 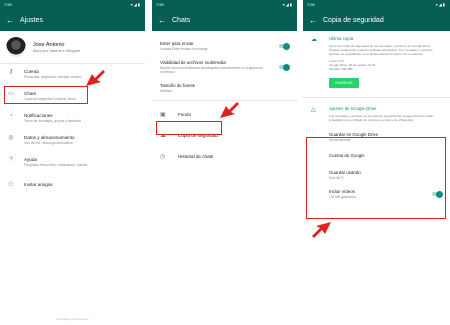 I want to click on page-title: Chats, so click(x=181, y=20).